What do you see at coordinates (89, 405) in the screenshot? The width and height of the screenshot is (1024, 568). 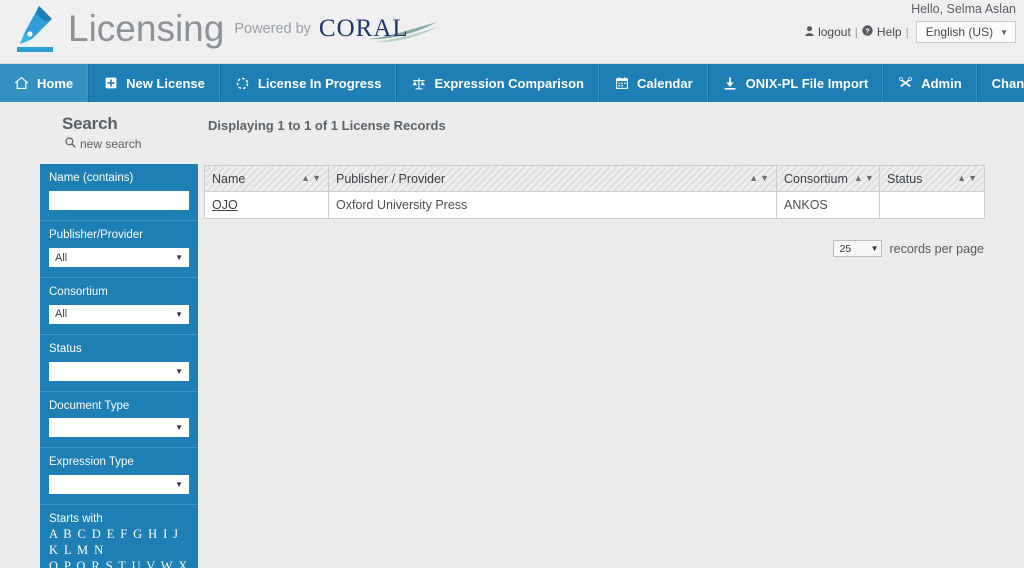 I see `filter-document-type-label: Document Type` at bounding box center [89, 405].